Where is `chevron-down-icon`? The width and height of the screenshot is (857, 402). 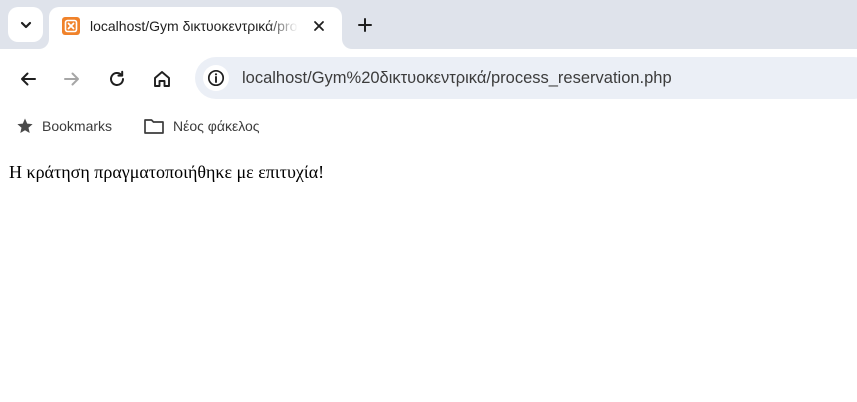 chevron-down-icon is located at coordinates (25, 24).